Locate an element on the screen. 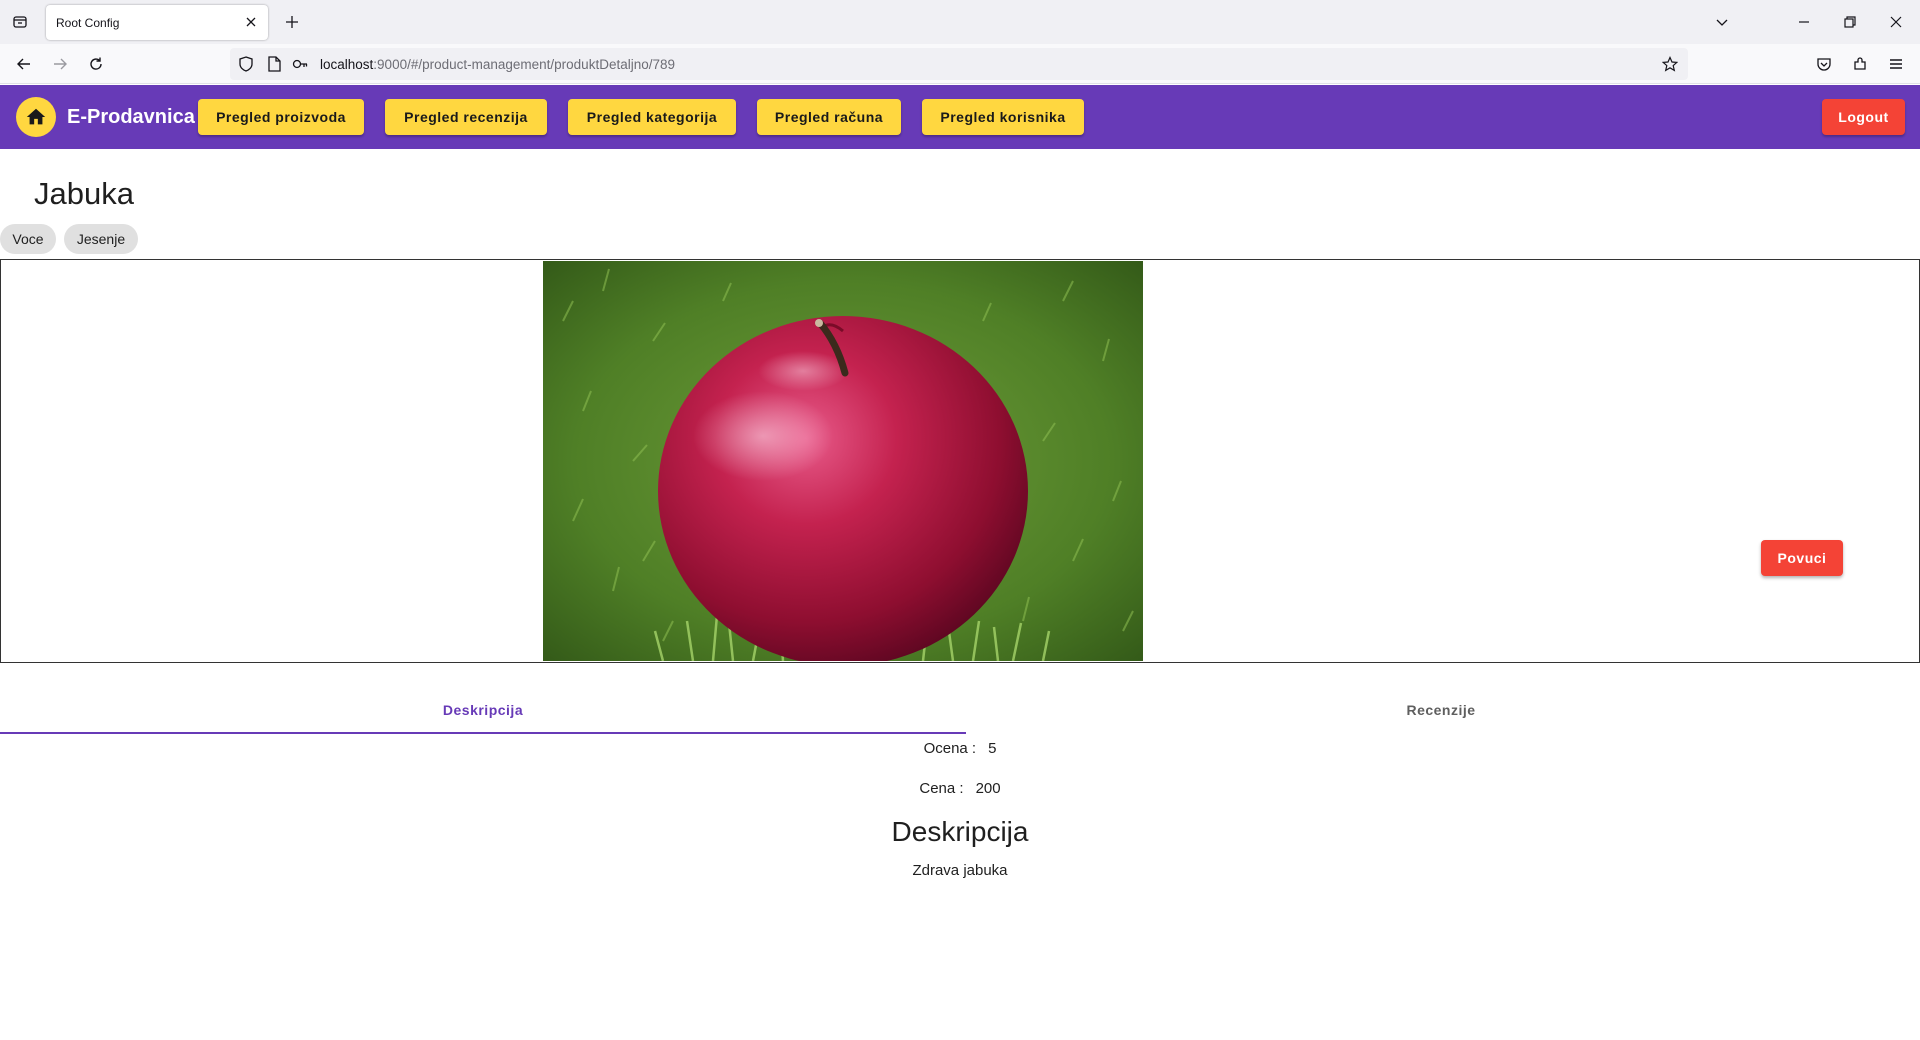 Image resolution: width=1920 pixels, height=1040 pixels. povuci-button: Povuci is located at coordinates (1802, 558).